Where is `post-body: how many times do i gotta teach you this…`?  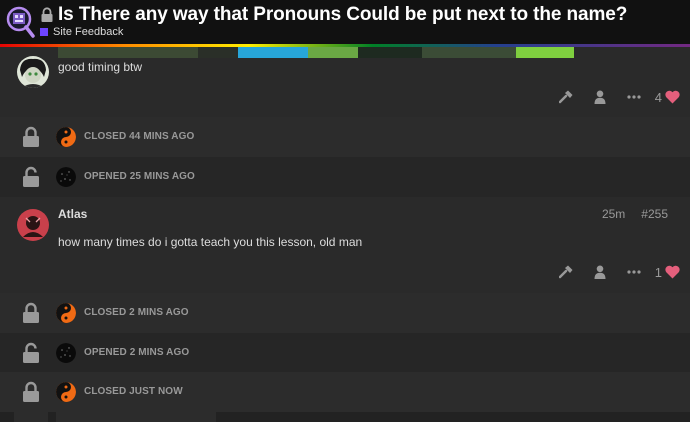
post-body: how many times do i gotta teach you this… is located at coordinates (210, 242).